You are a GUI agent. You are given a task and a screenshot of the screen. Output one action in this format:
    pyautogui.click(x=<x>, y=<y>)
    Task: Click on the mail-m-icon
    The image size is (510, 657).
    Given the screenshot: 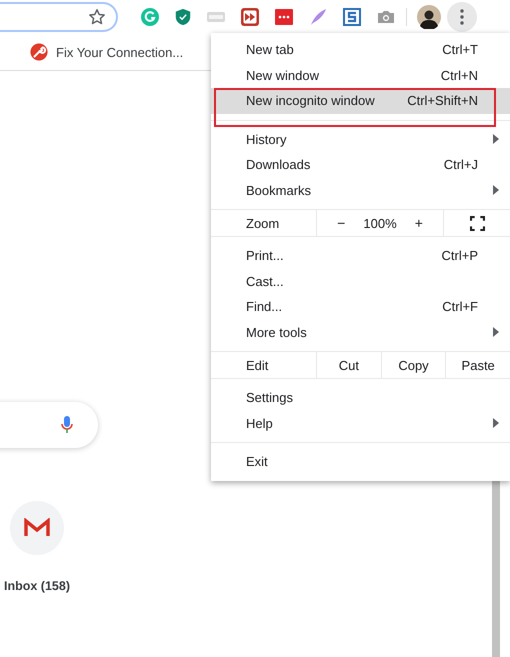 What is the action you would take?
    pyautogui.click(x=37, y=528)
    